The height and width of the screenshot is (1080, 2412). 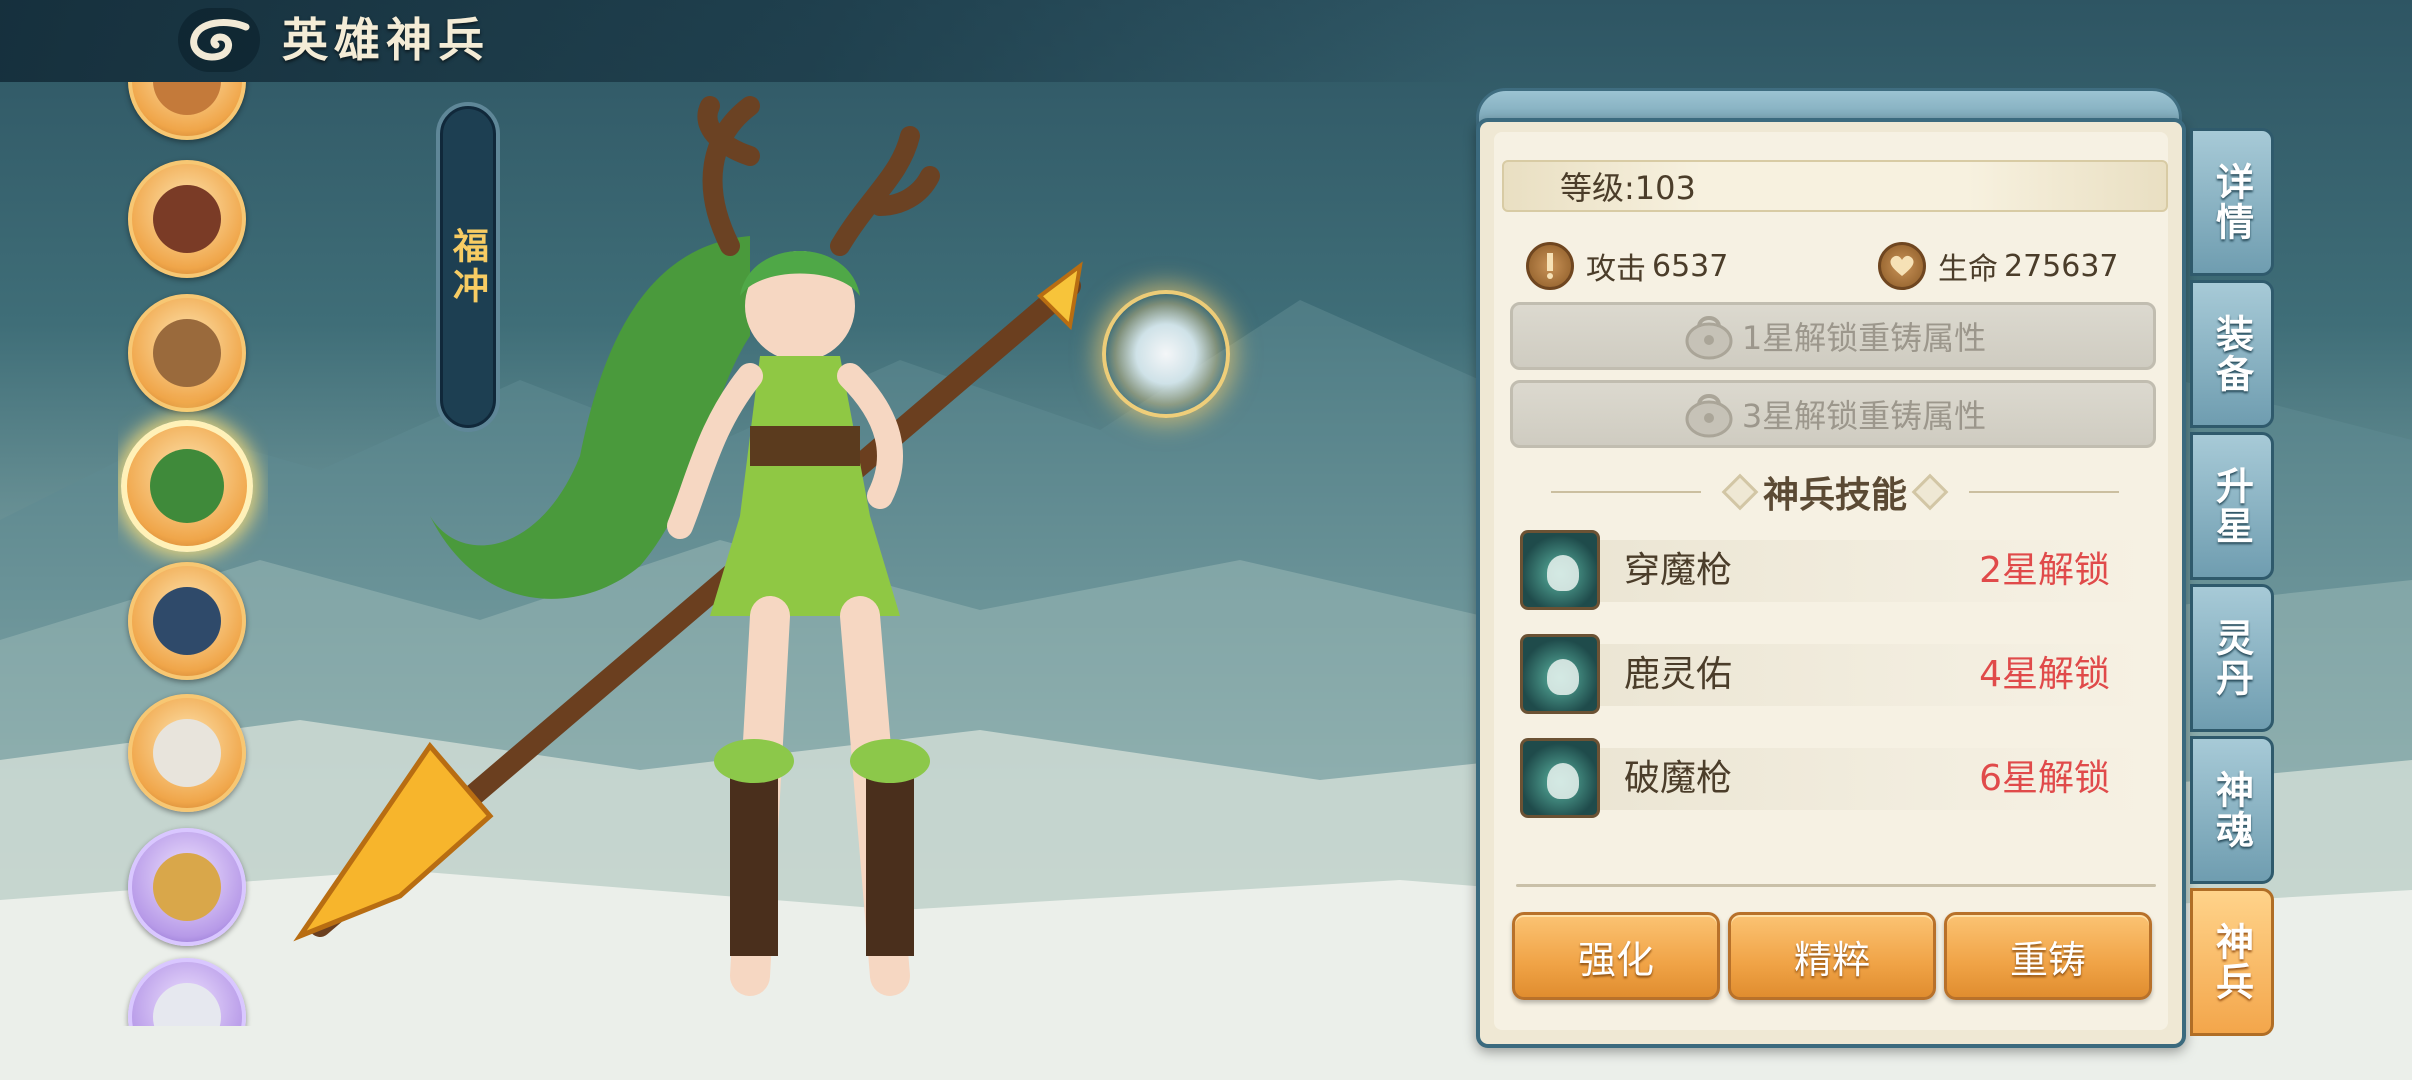 I want to click on skill-row: 鹿灵佑 4星解锁, so click(x=1835, y=674).